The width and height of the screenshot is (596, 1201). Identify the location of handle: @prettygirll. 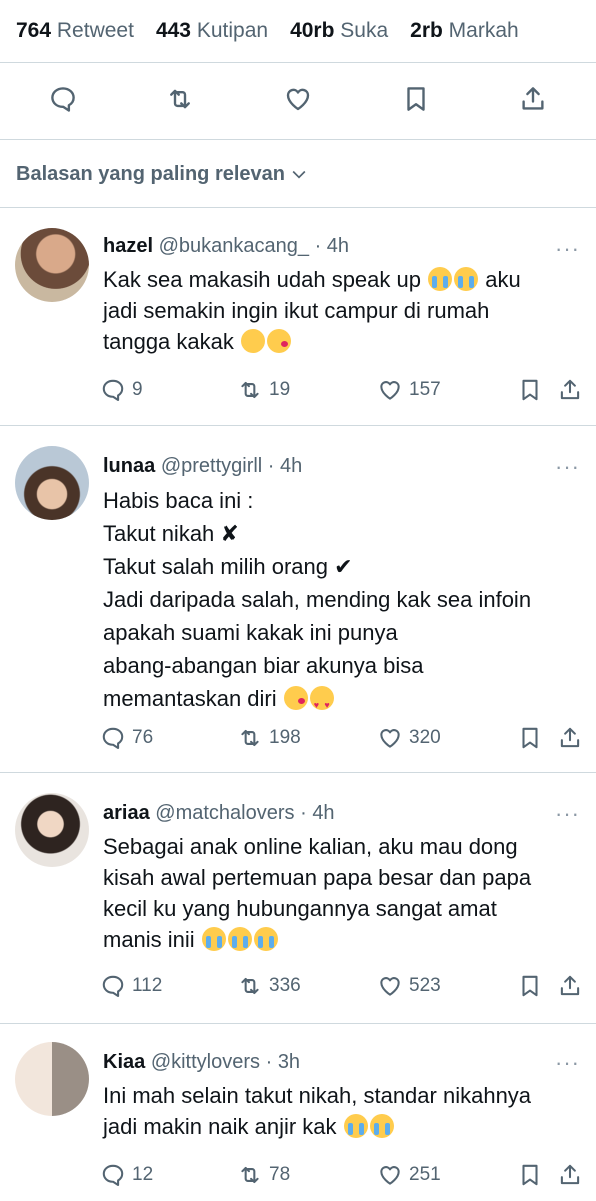
(211, 466).